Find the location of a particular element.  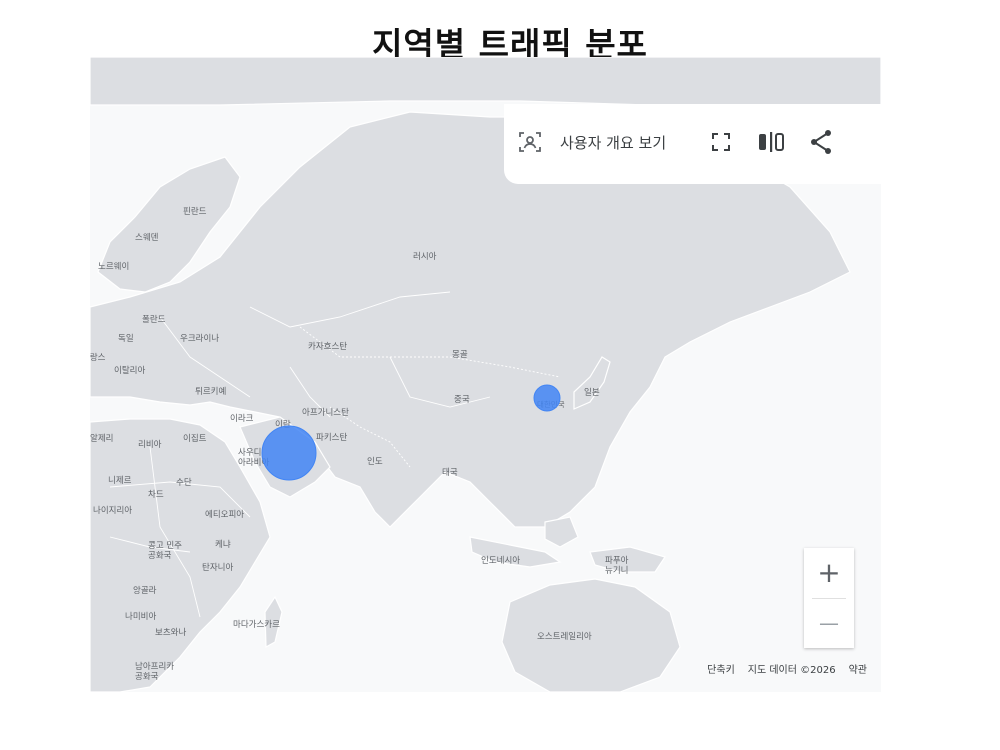

label-india: 인도 is located at coordinates (375, 461).